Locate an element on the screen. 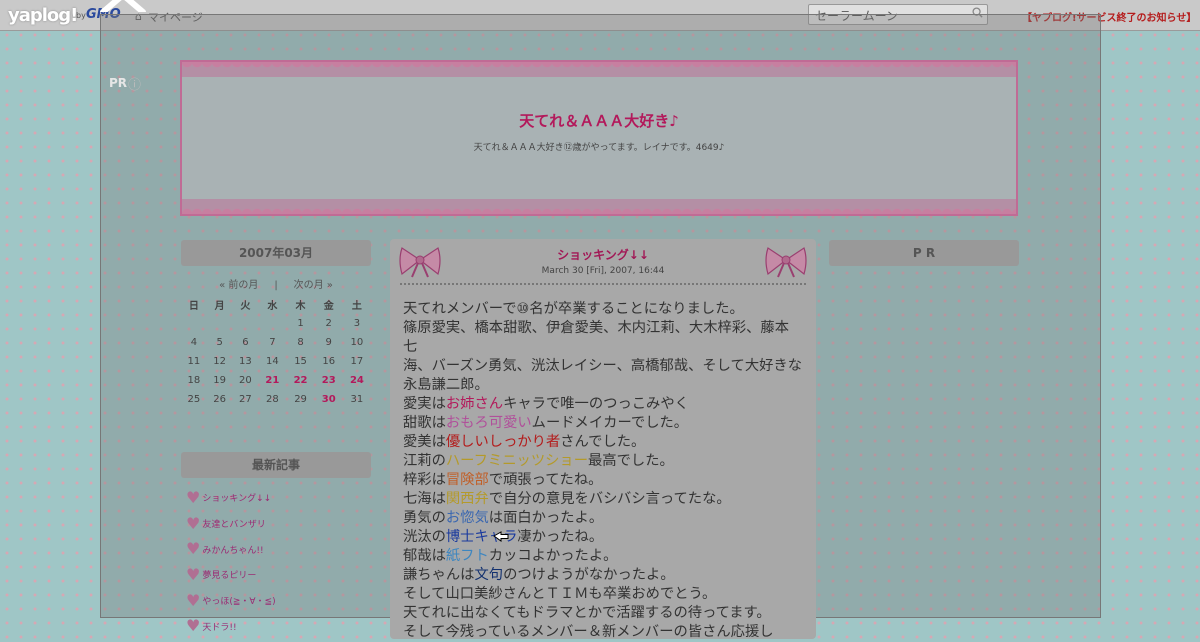  calendar-day: 6 is located at coordinates (245, 342).